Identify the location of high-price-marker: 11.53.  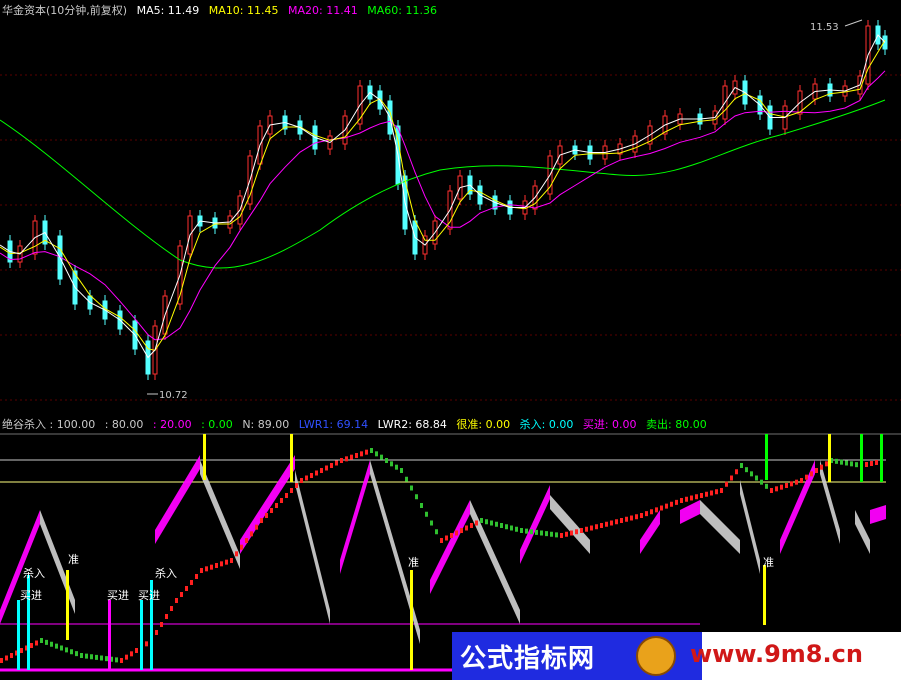
(836, 26).